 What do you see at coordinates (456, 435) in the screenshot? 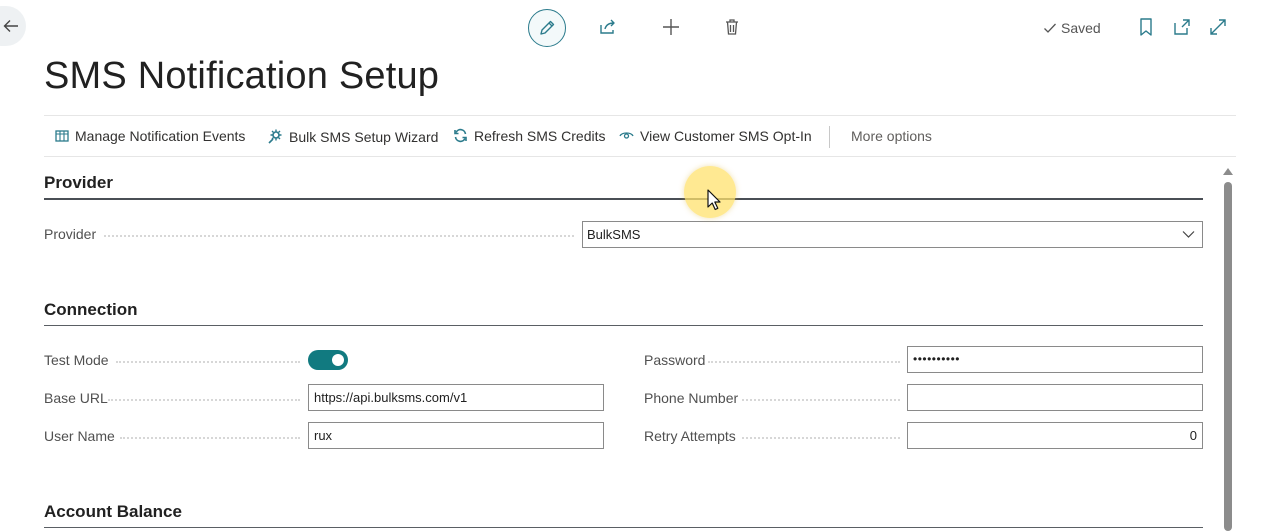
I see `user-name-input: rux` at bounding box center [456, 435].